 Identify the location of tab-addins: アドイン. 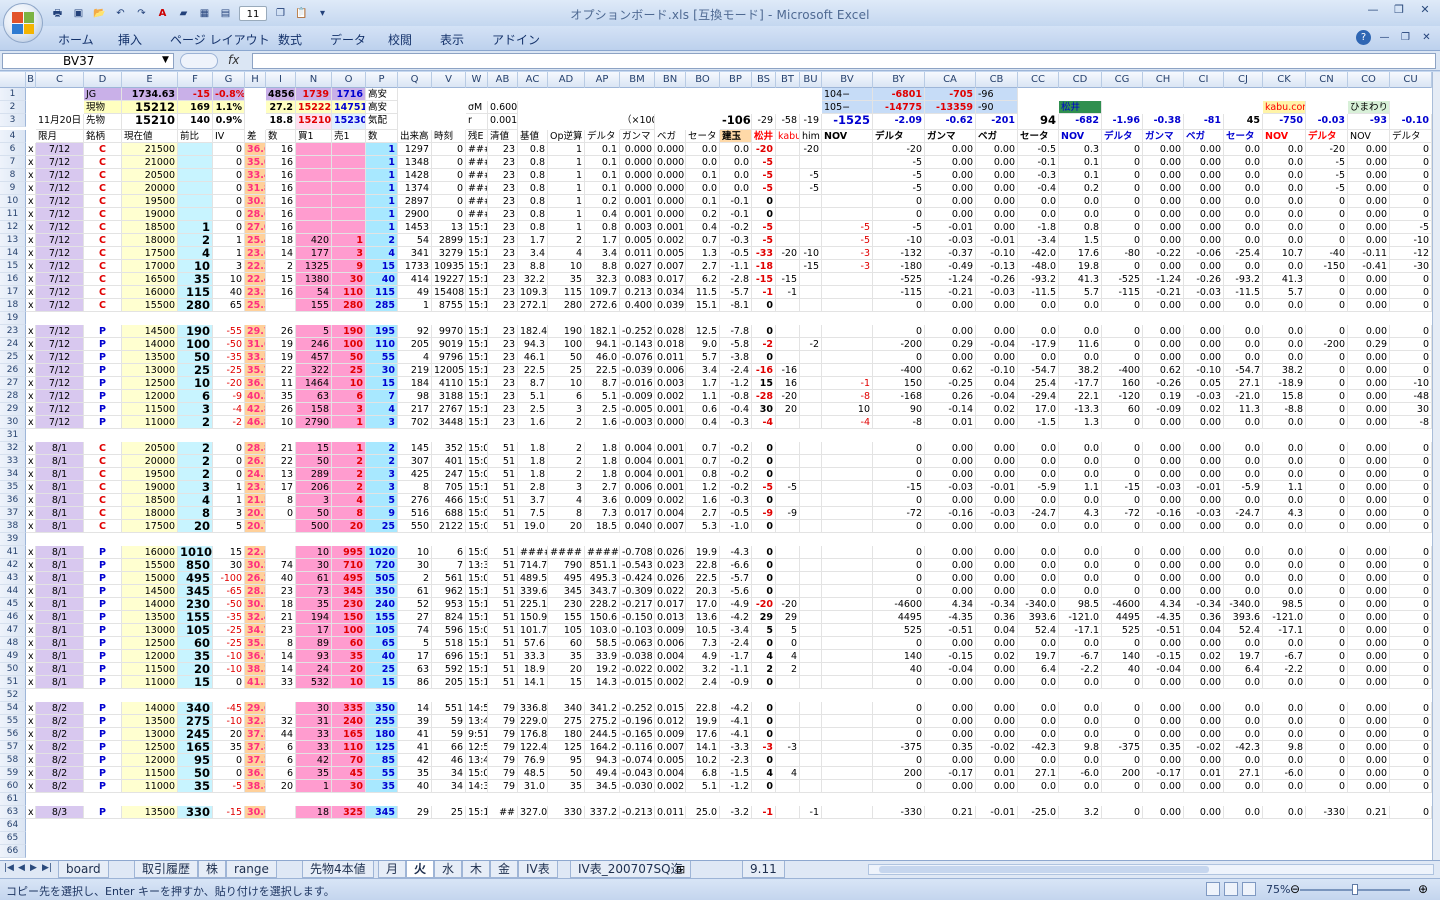
(516, 39).